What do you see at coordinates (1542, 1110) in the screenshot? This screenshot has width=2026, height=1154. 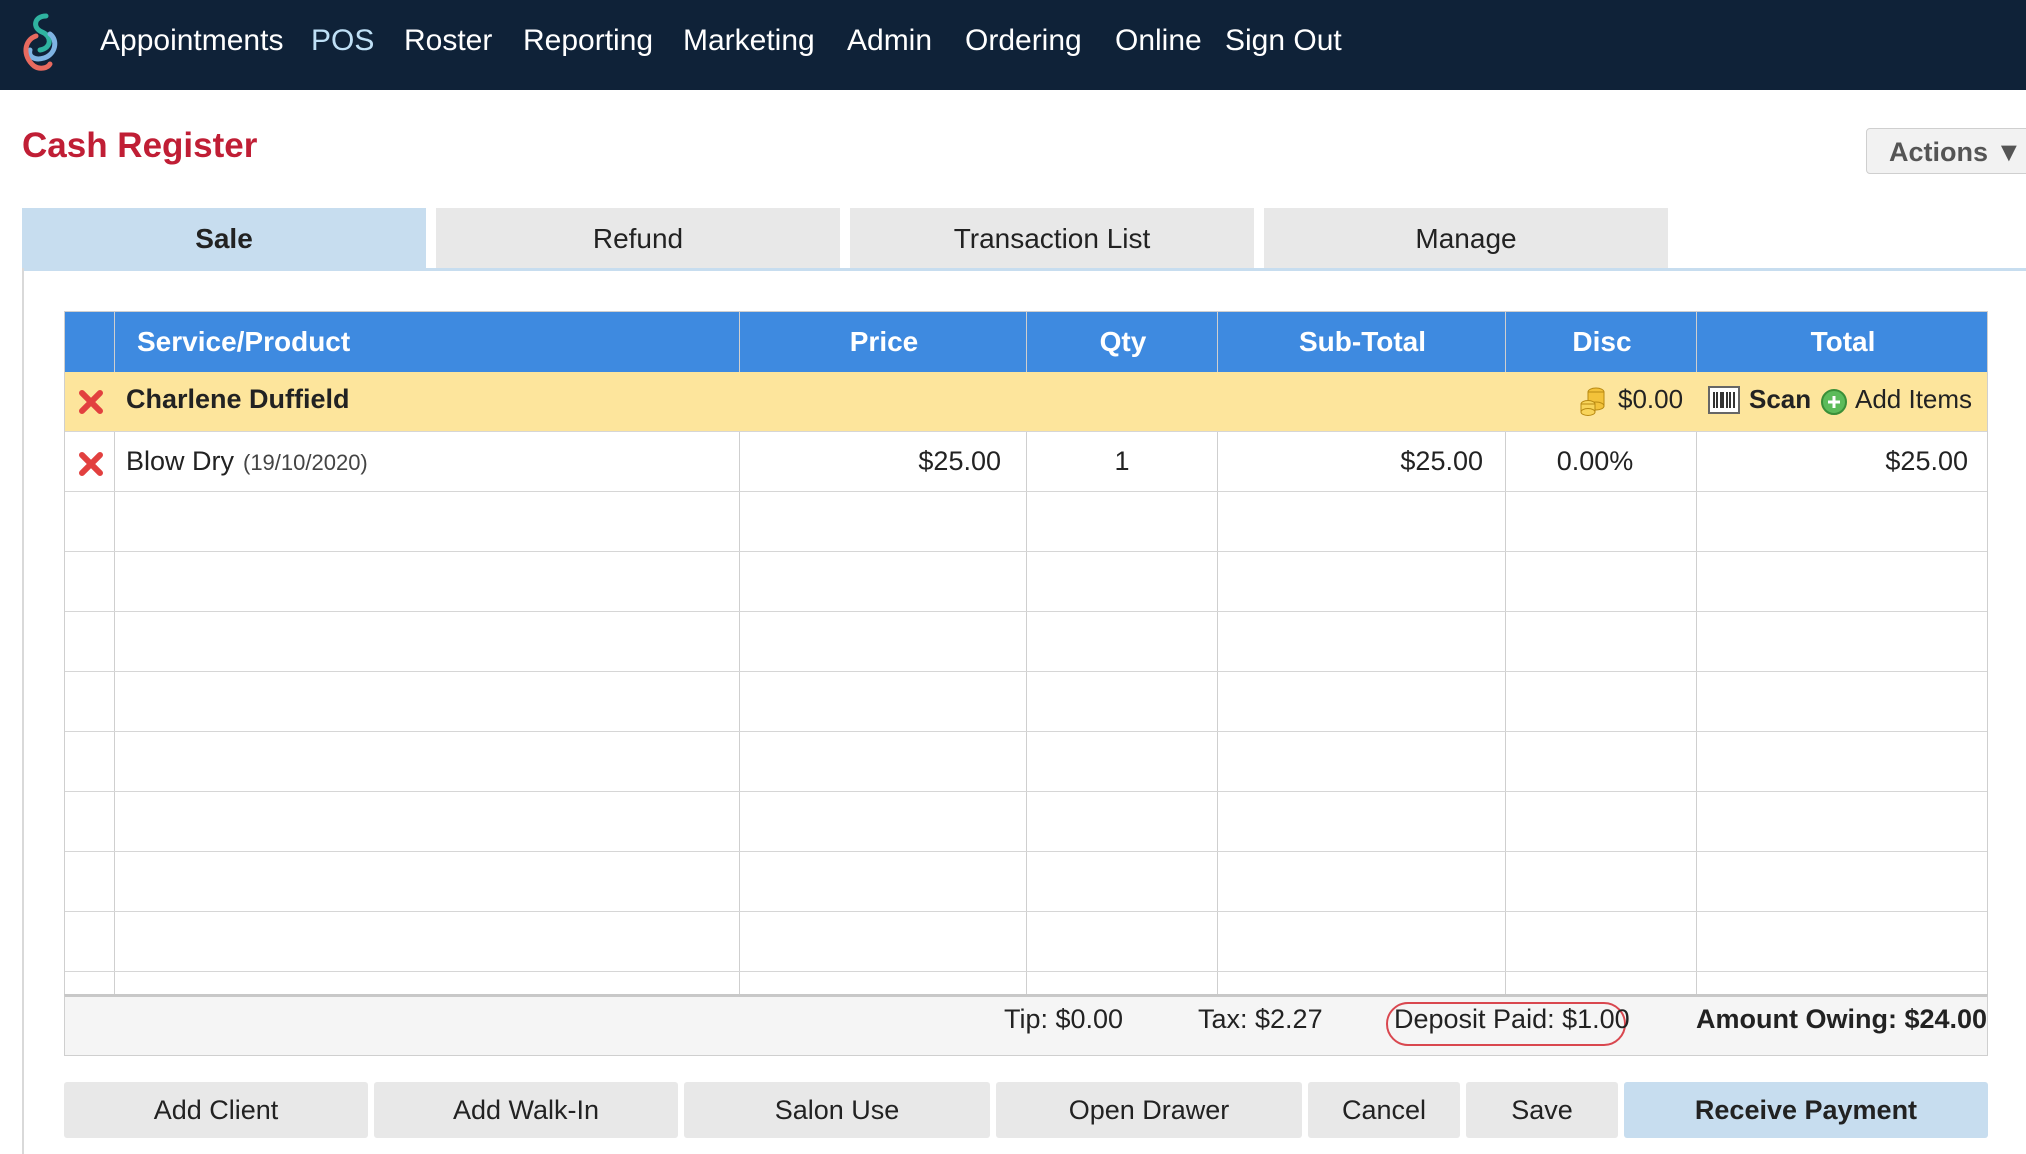 I see `save-button: Save` at bounding box center [1542, 1110].